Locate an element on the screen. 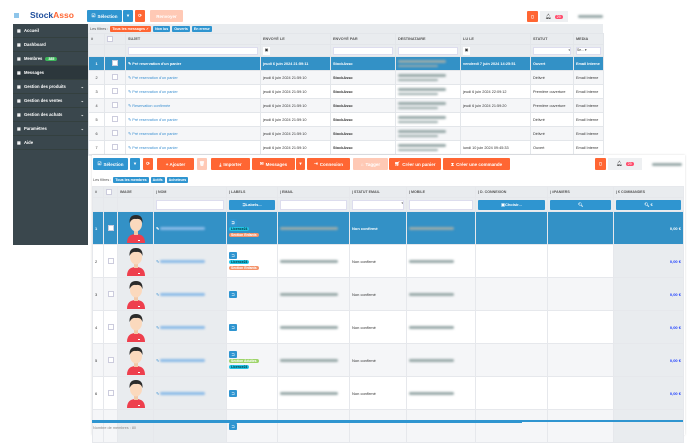  import-button: ⤓ Importer is located at coordinates (230, 164).